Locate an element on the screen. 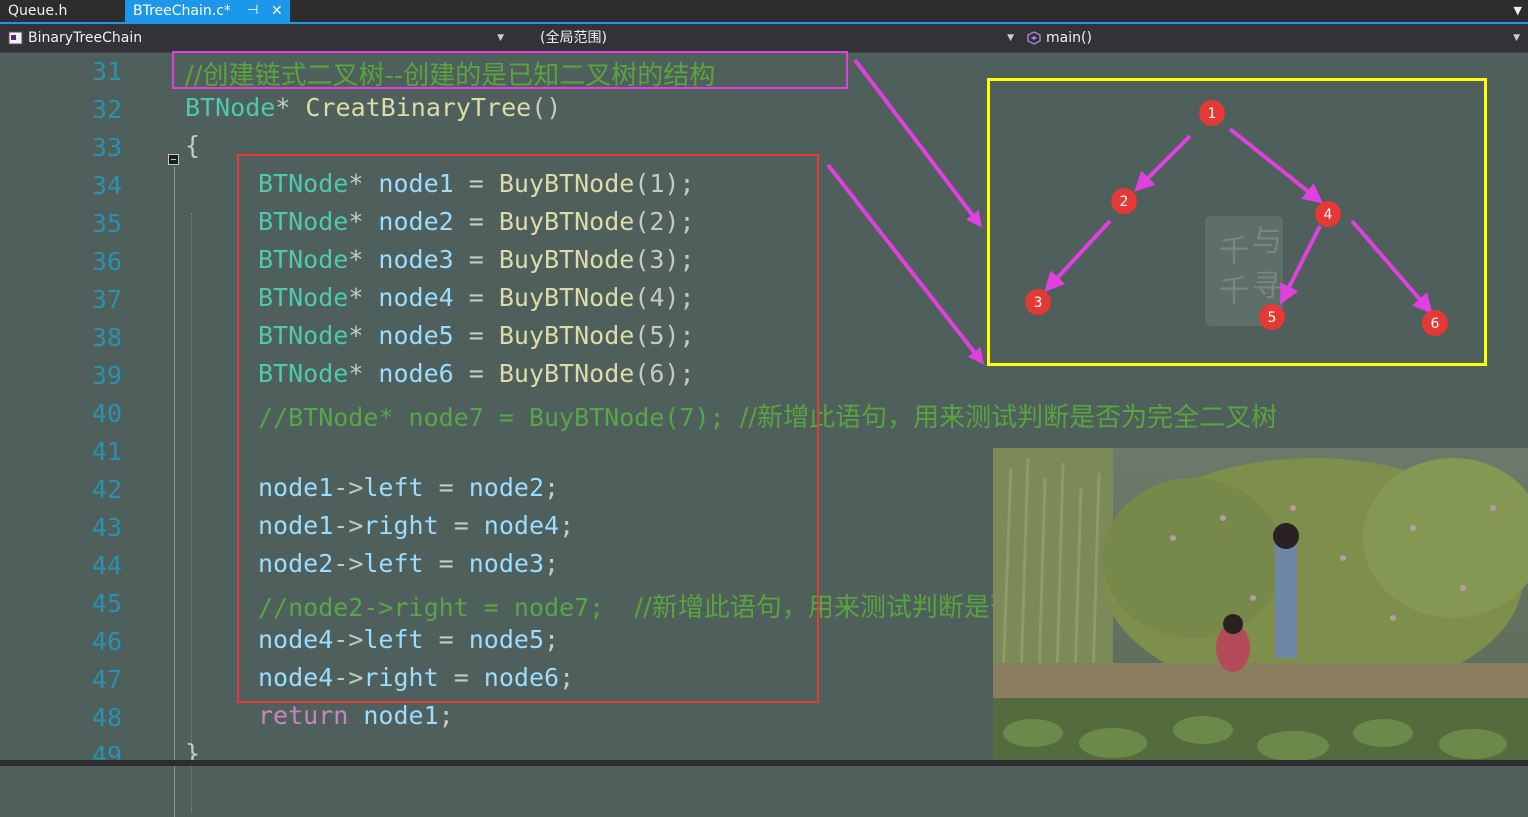  tab-btreechain-c: BTreeChain.c* ⊣ ✕ is located at coordinates (207, 11).